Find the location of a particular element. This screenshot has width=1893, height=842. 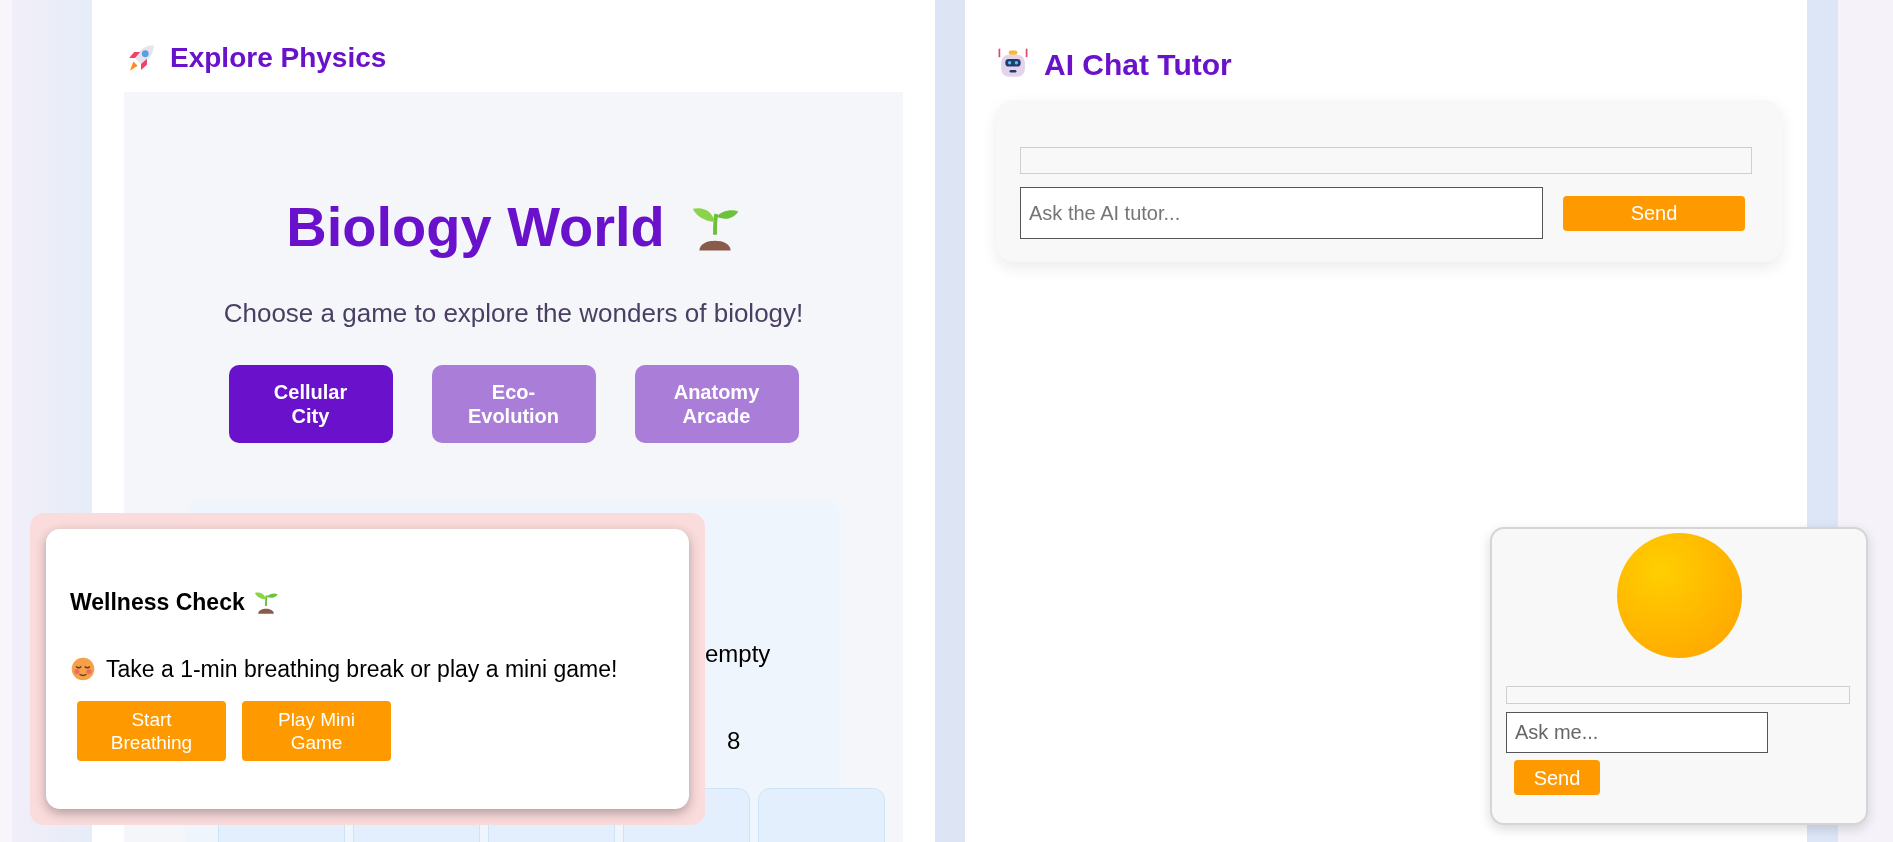

game-tile is located at coordinates (821, 815).